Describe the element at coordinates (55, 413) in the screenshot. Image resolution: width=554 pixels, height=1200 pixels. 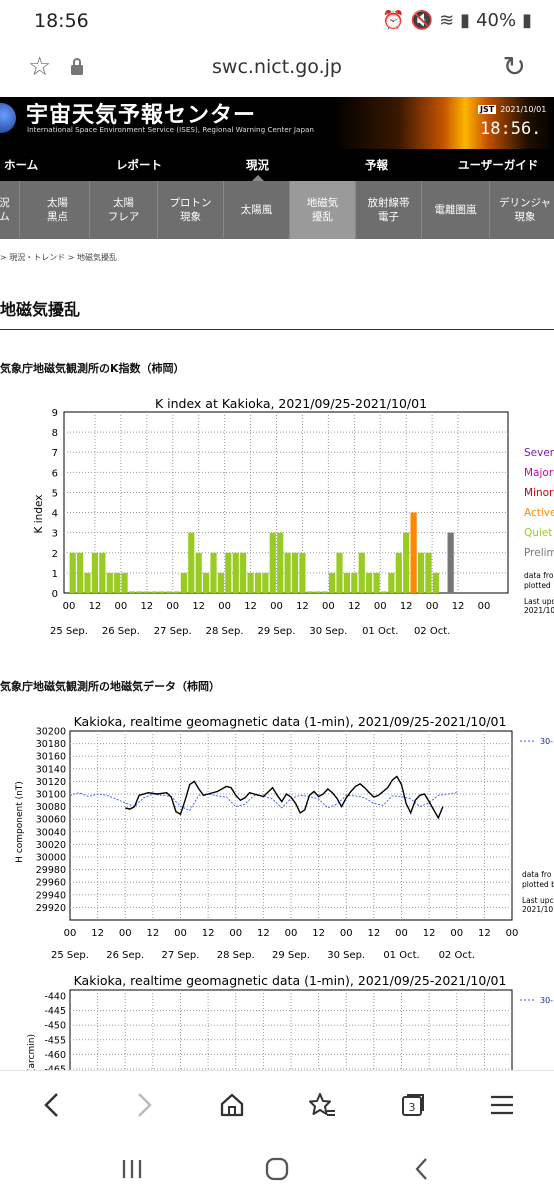
I see `k-ytick-label: 9` at that location.